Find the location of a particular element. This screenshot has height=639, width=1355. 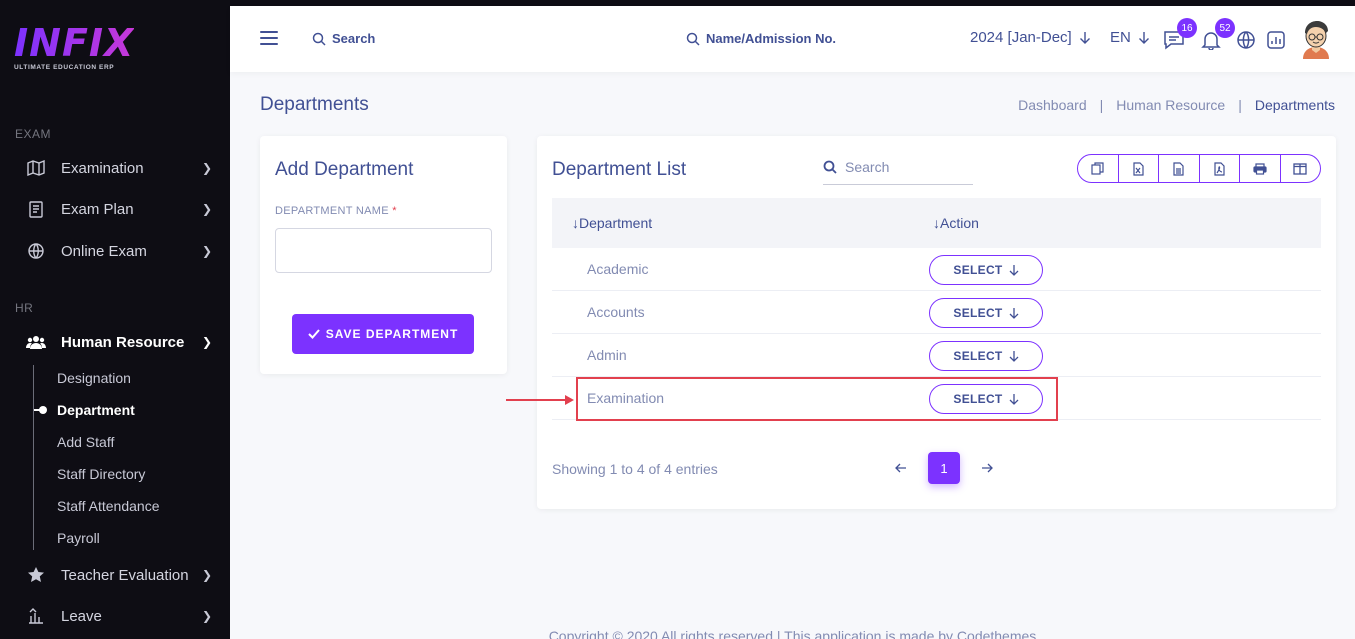

table-row: Accounts SELECT is located at coordinates (936, 312).